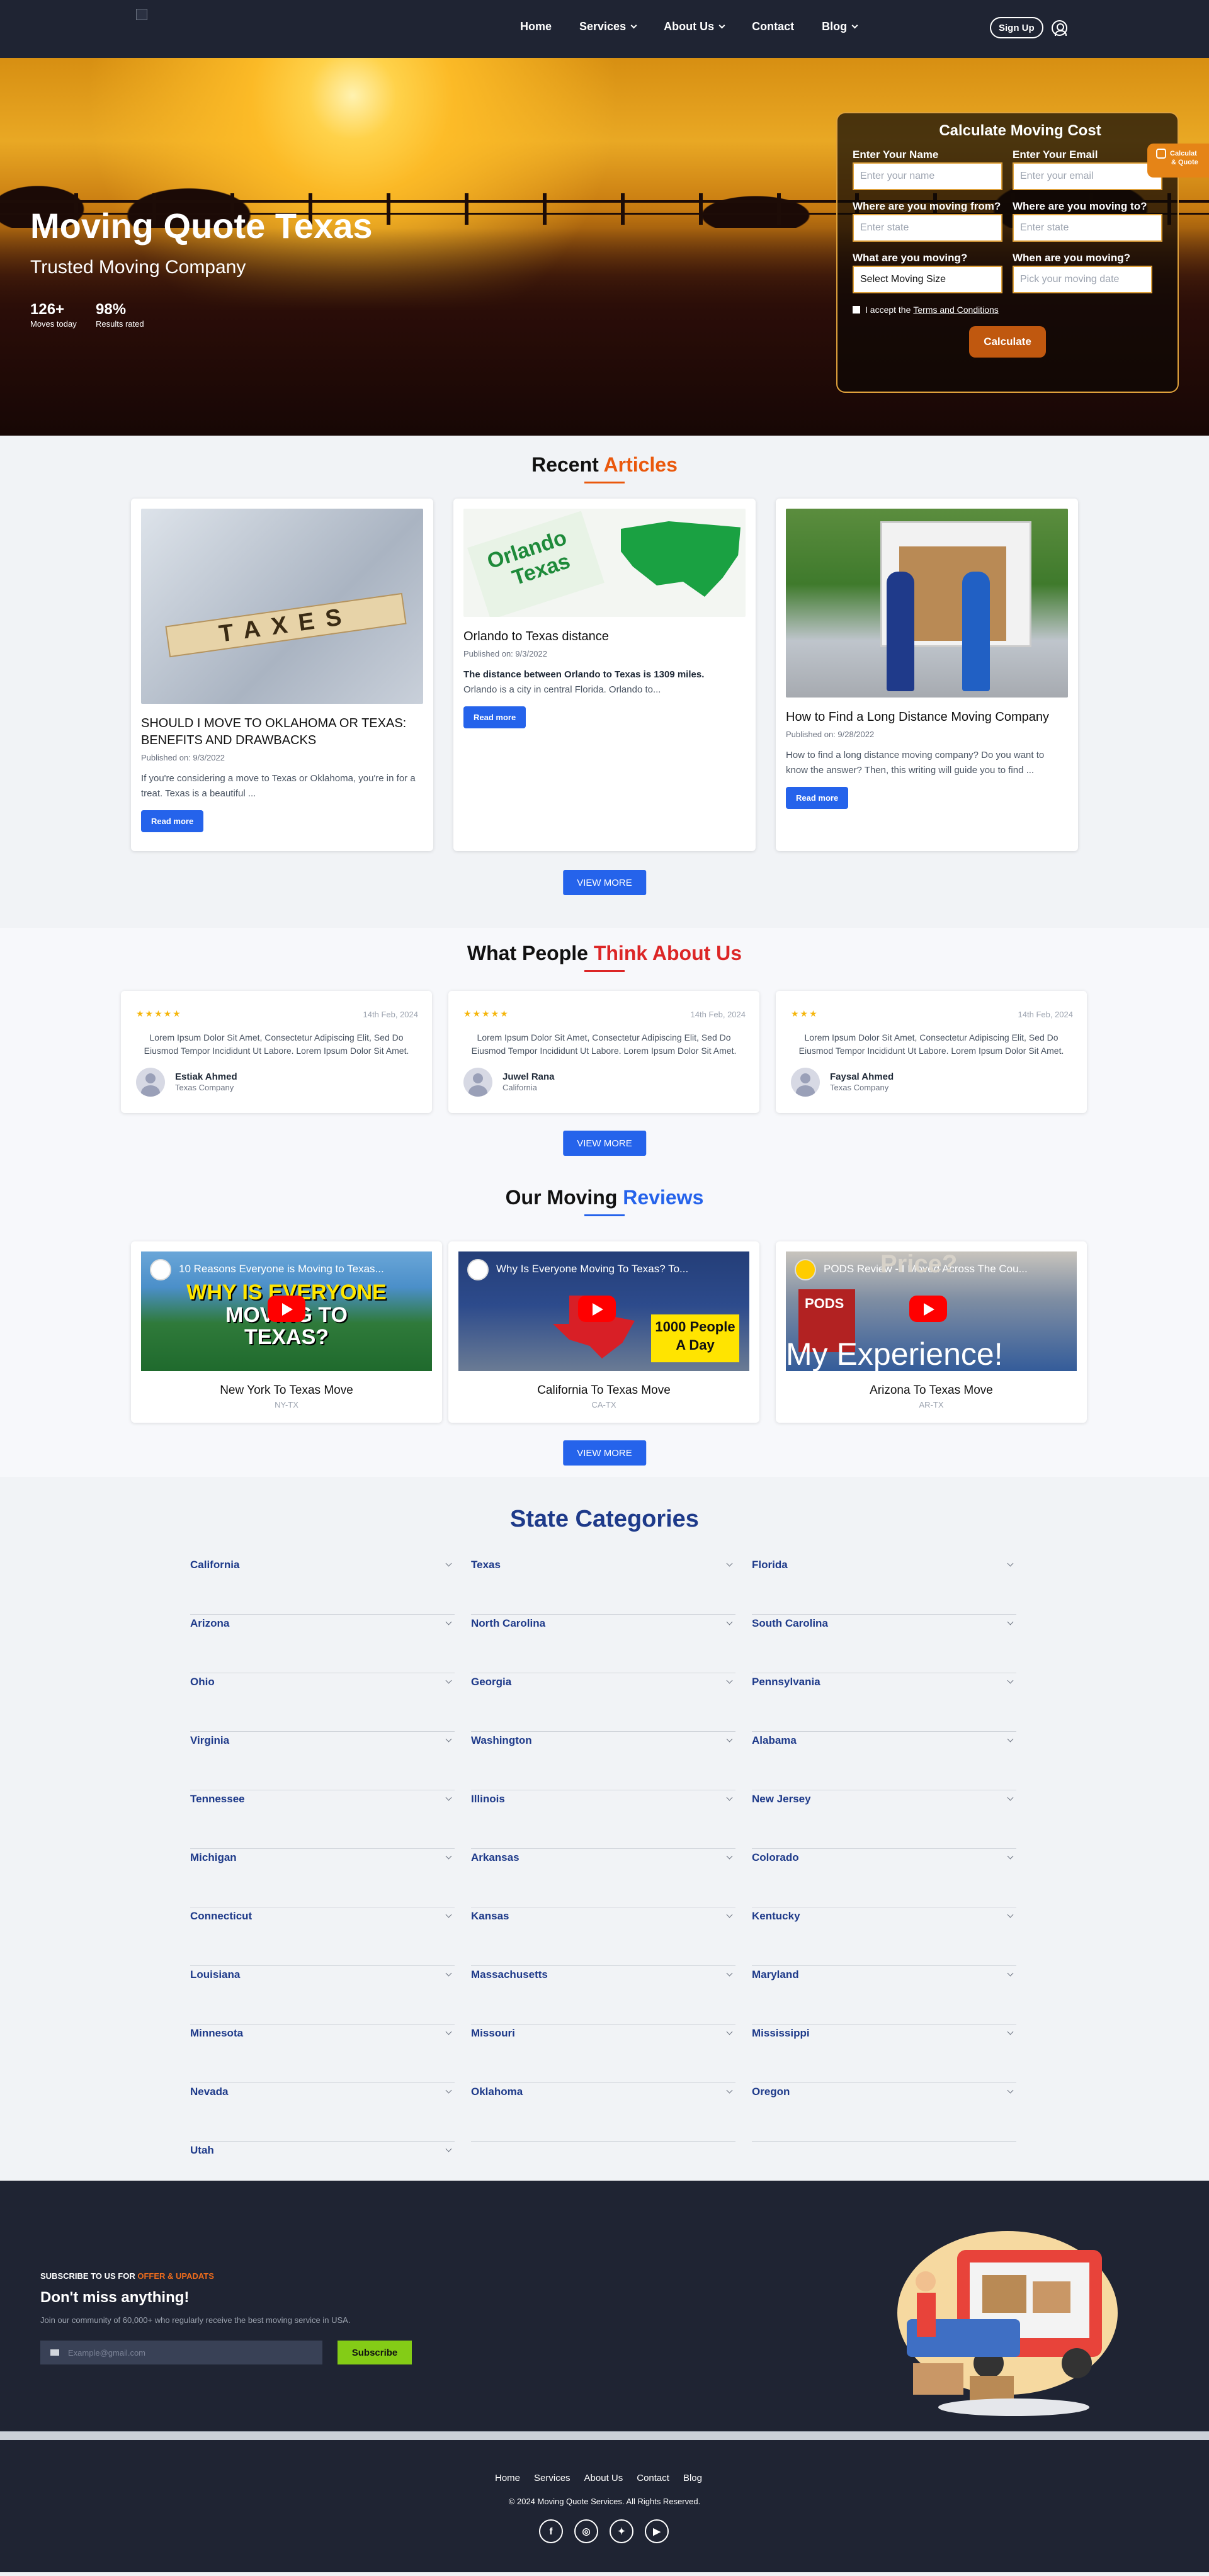 This screenshot has height=2576, width=1209. What do you see at coordinates (507, 2478) in the screenshot?
I see `footer-link-home: Home` at bounding box center [507, 2478].